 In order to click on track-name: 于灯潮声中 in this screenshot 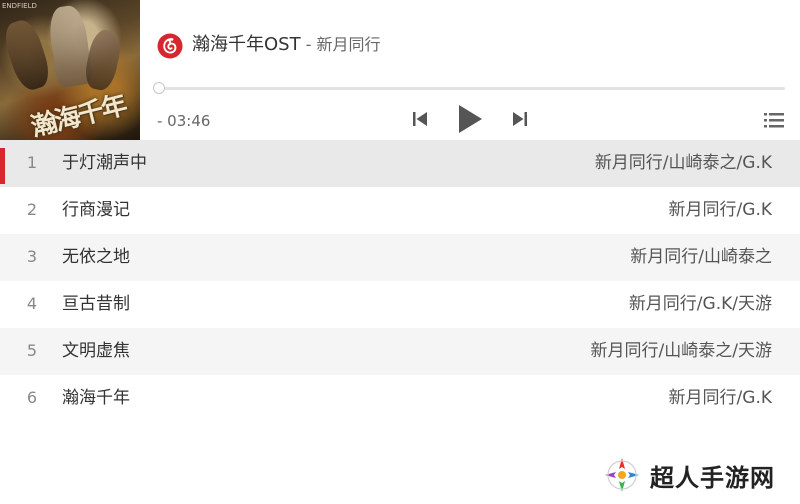, I will do `click(104, 163)`.